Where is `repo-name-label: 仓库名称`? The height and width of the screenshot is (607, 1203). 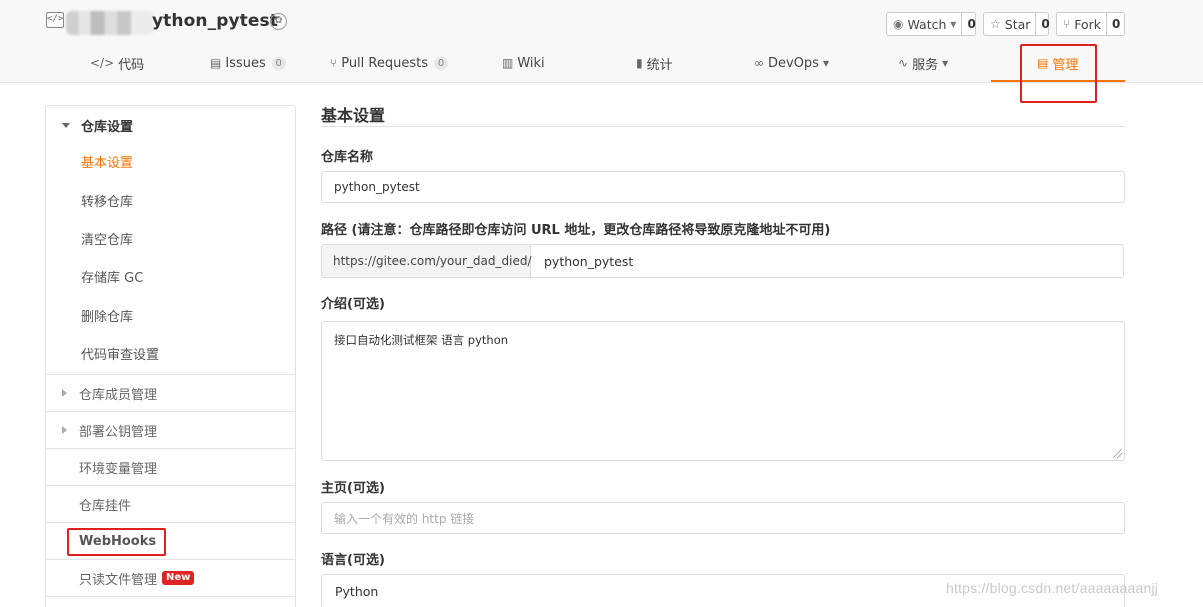 repo-name-label: 仓库名称 is located at coordinates (347, 157).